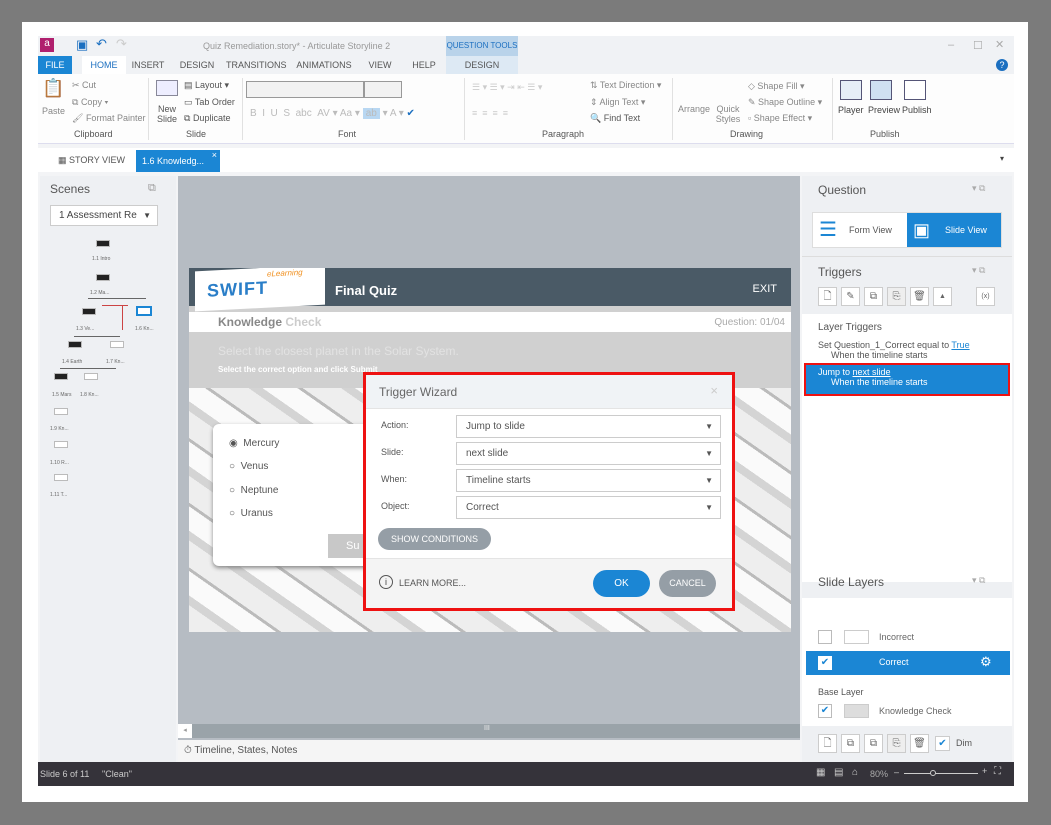 The image size is (1051, 825). I want to click on move-up-icon: ▲, so click(942, 296).